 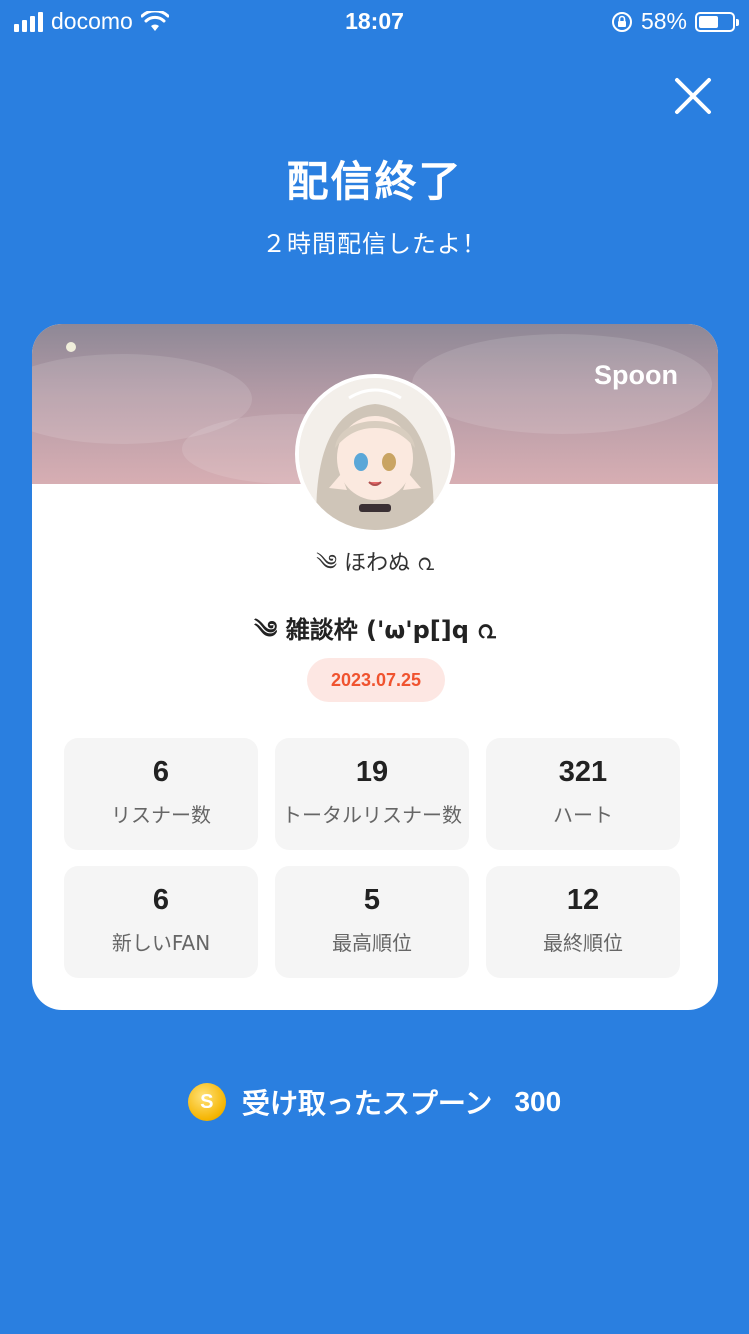 What do you see at coordinates (663, 21) in the screenshot?
I see `battery-percent: 58%` at bounding box center [663, 21].